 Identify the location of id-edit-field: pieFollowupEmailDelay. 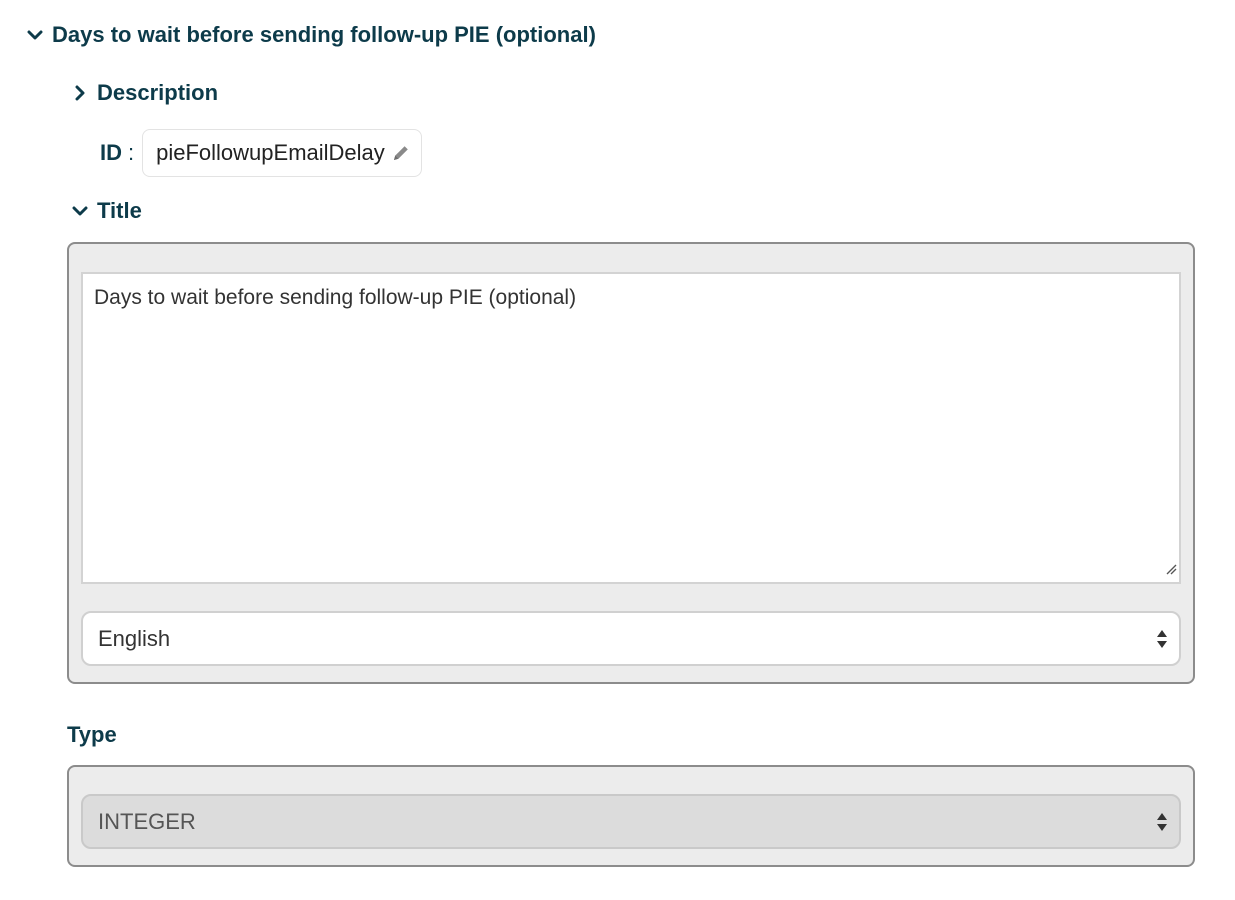
(282, 153).